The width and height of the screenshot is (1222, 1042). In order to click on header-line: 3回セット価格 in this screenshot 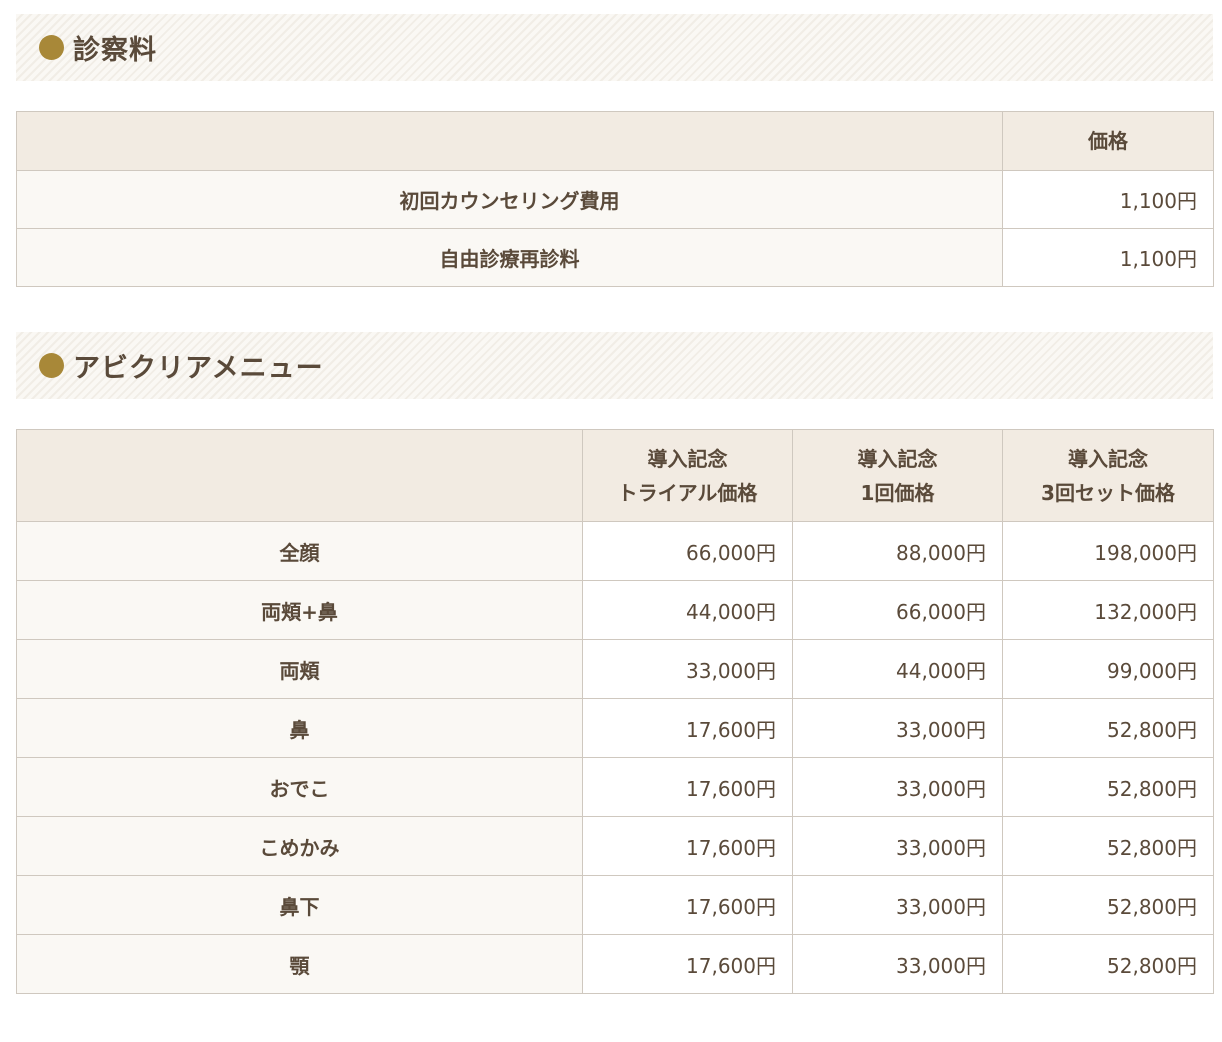, I will do `click(1108, 492)`.